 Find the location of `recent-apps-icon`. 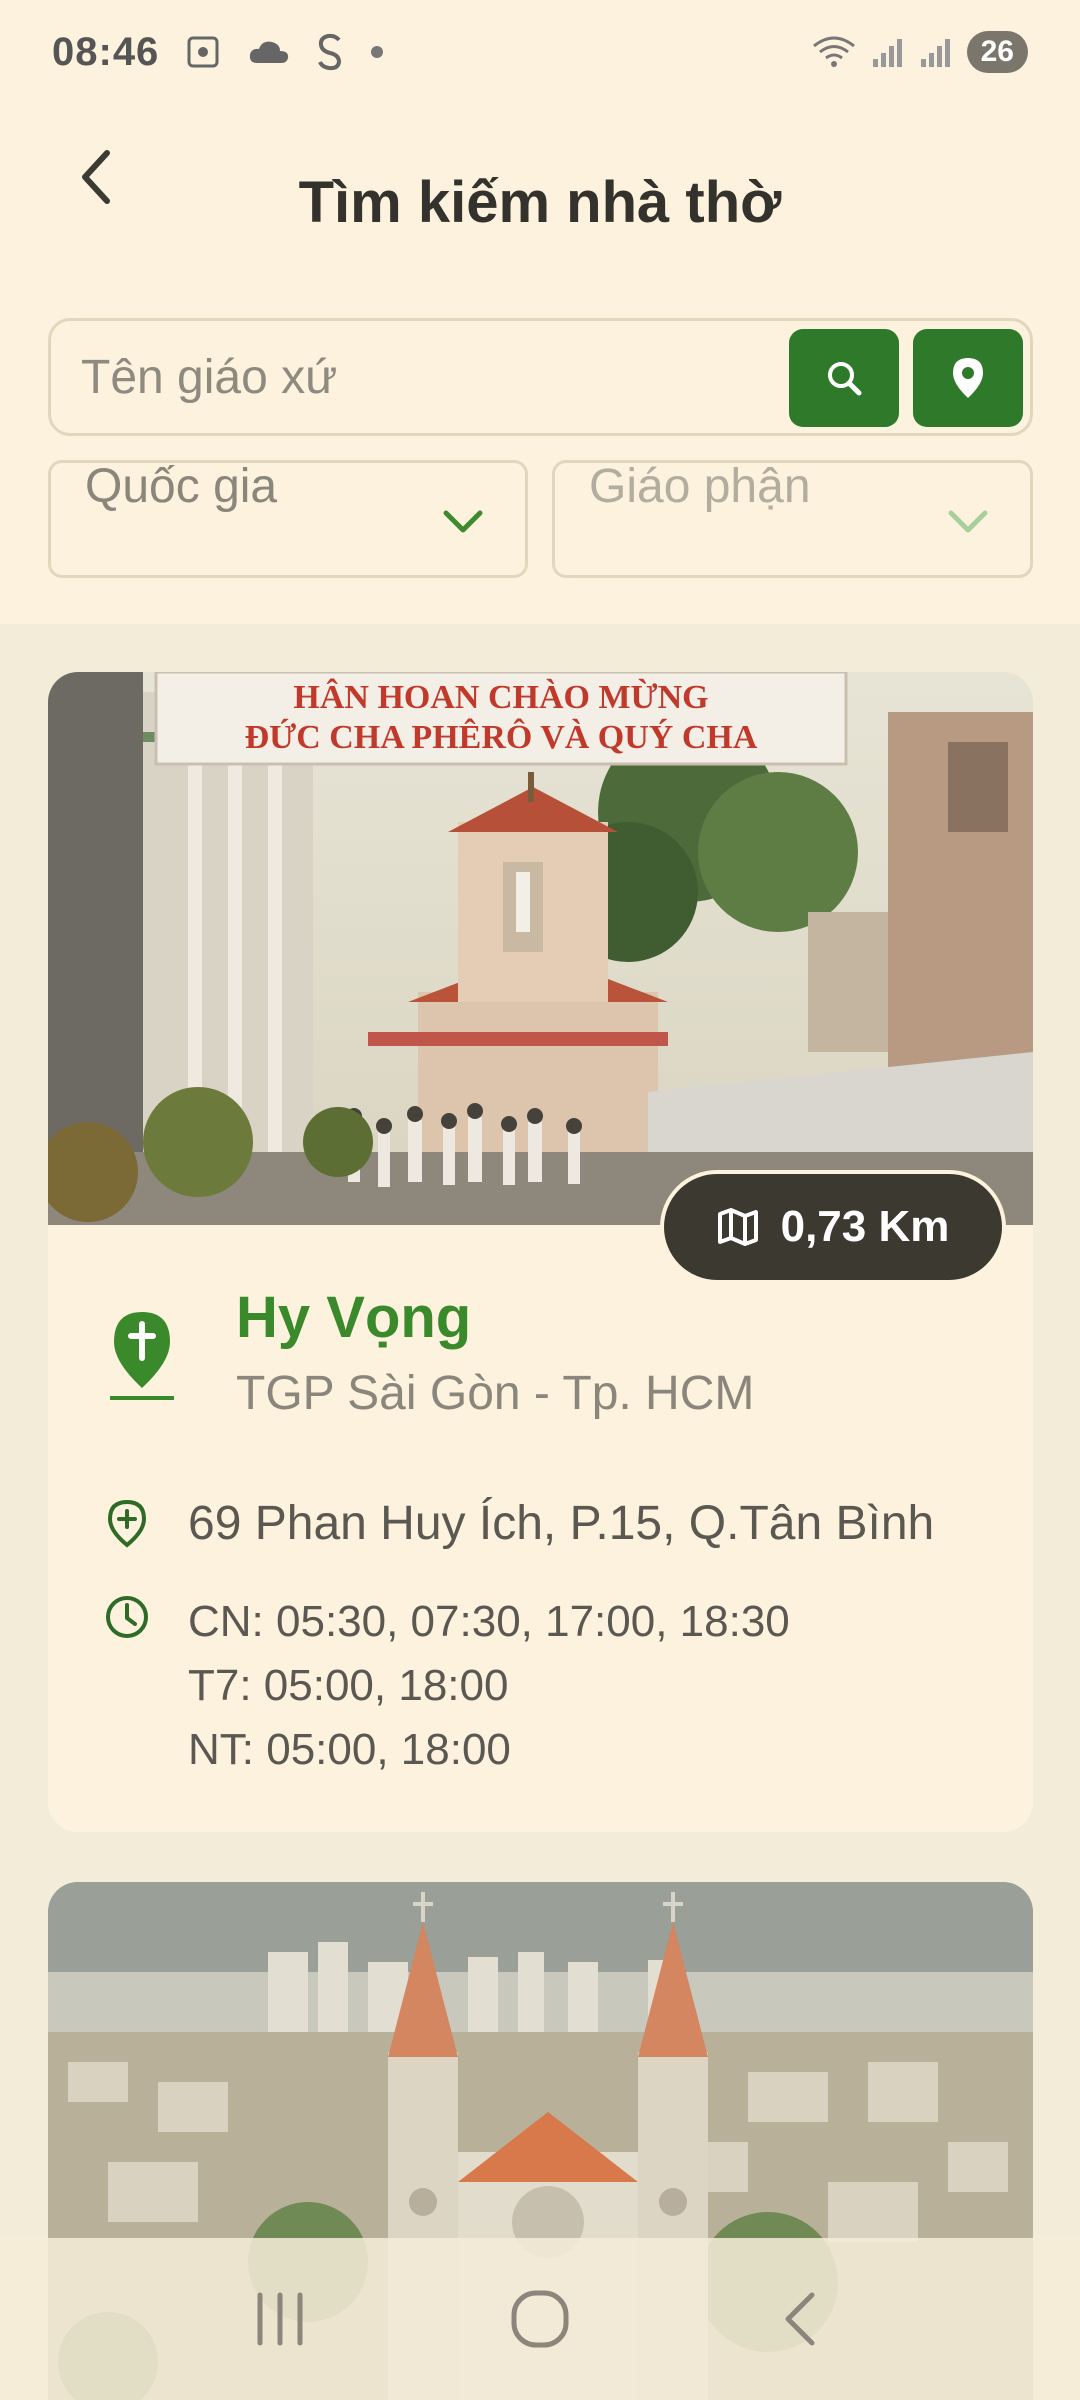

recent-apps-icon is located at coordinates (280, 2319).